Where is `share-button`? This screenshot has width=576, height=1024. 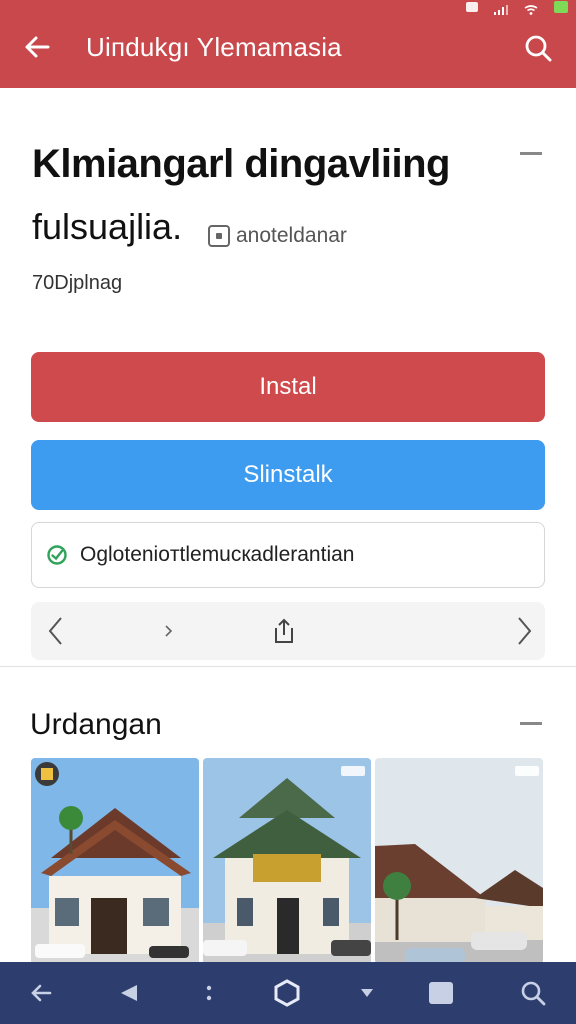
share-button is located at coordinates (284, 631).